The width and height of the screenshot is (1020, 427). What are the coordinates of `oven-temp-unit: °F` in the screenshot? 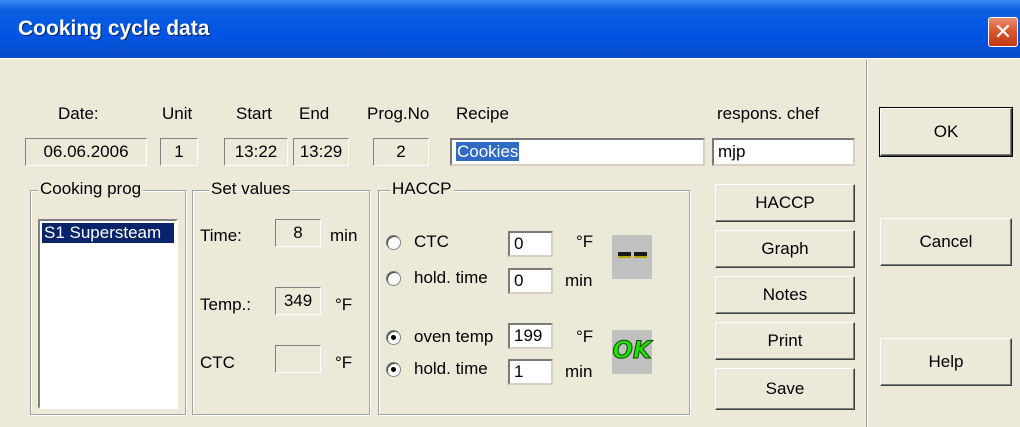 It's located at (585, 336).